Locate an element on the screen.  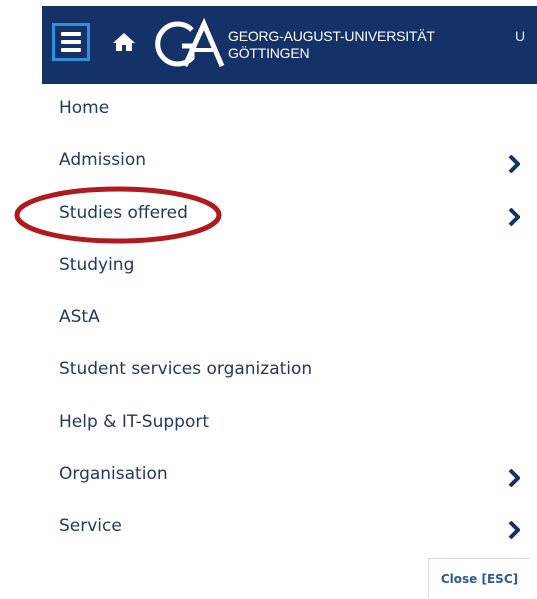
university-name-line2: GÖTTINGEN is located at coordinates (269, 53).